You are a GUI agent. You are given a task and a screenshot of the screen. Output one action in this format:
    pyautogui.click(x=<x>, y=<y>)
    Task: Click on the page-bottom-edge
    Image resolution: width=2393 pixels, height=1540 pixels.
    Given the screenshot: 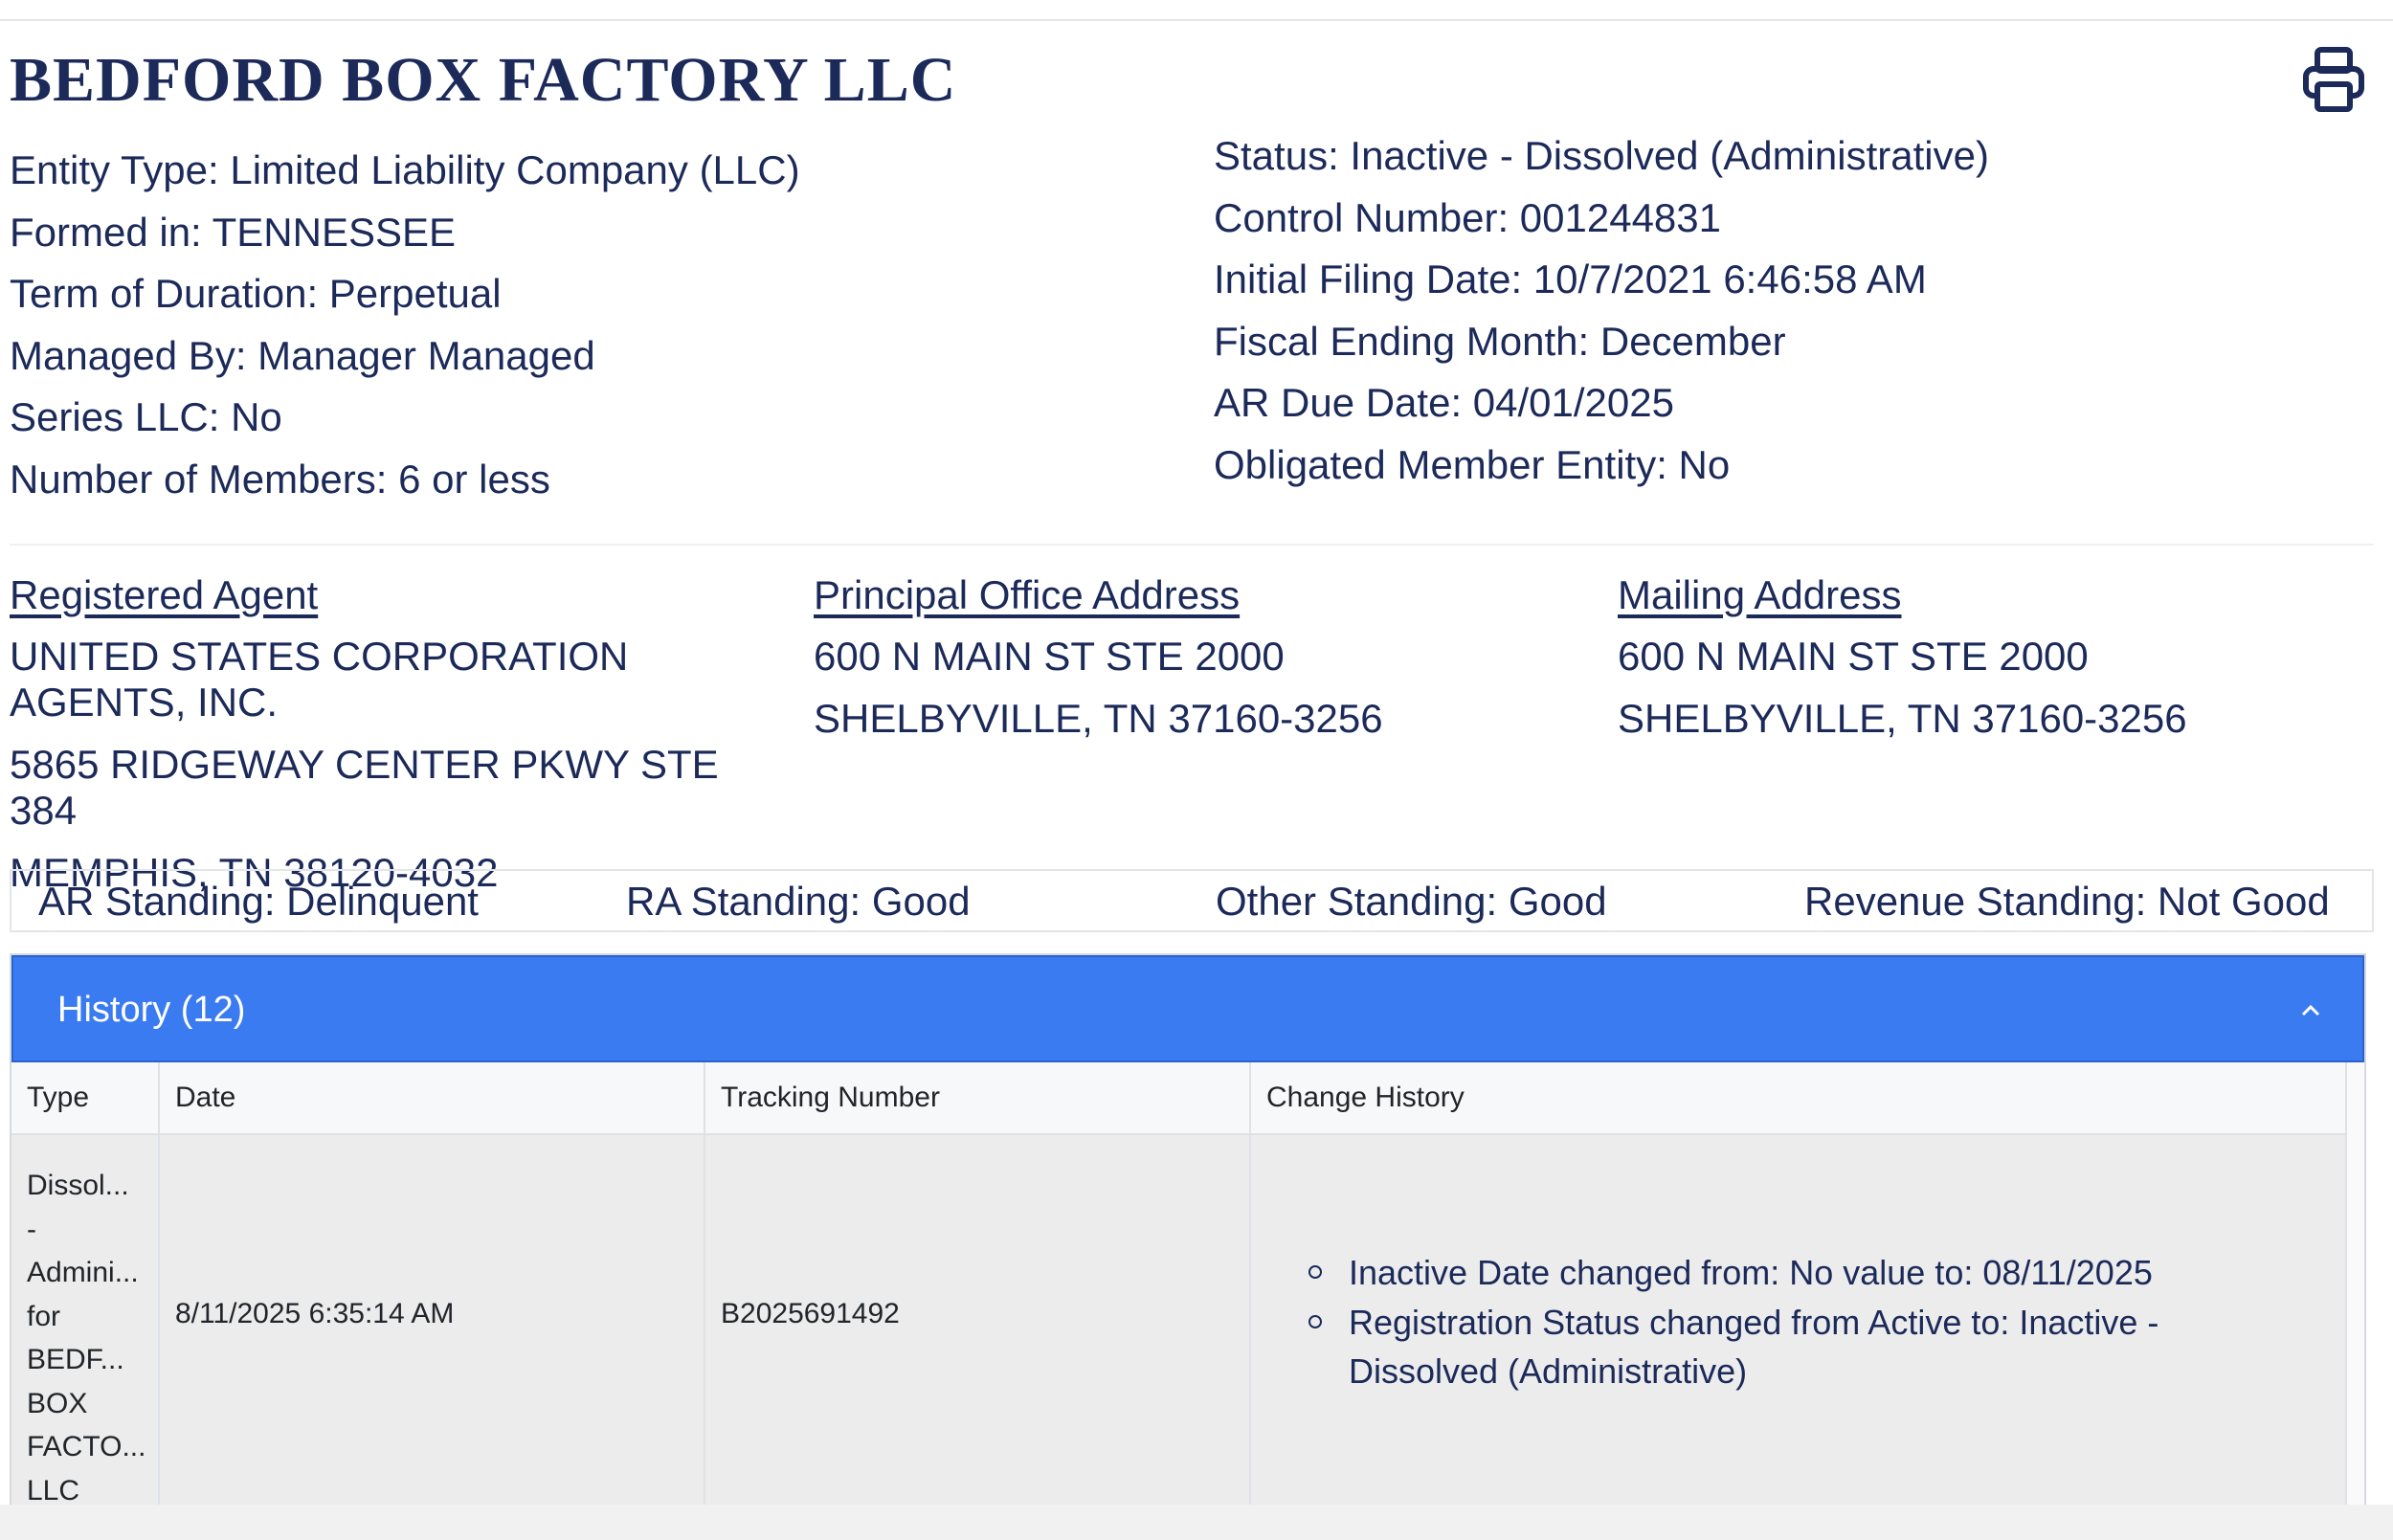 What is the action you would take?
    pyautogui.click(x=1196, y=1523)
    